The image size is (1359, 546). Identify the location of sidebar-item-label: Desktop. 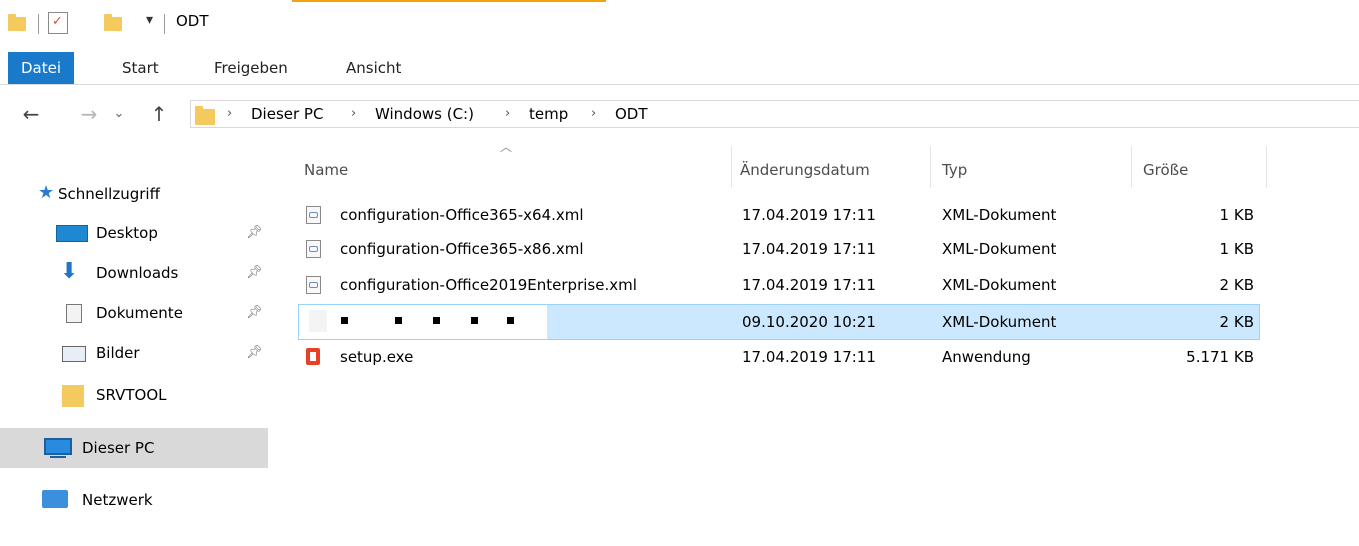
(127, 233).